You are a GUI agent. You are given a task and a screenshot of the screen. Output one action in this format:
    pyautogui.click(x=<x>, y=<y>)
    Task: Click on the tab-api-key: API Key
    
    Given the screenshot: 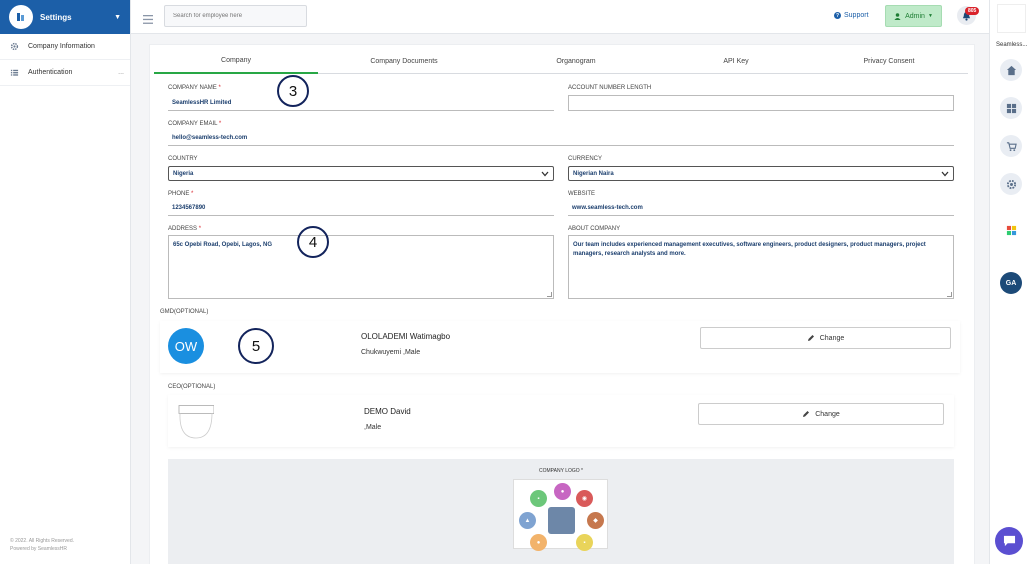 What is the action you would take?
    pyautogui.click(x=736, y=61)
    